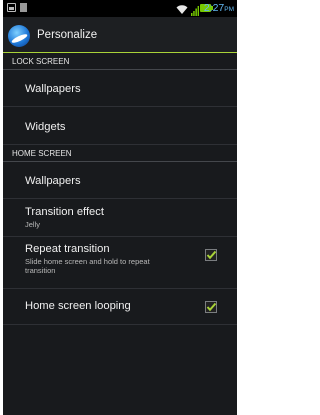 The height and width of the screenshot is (415, 320). Describe the element at coordinates (229, 9) in the screenshot. I see `clock-ampm: PM` at that location.